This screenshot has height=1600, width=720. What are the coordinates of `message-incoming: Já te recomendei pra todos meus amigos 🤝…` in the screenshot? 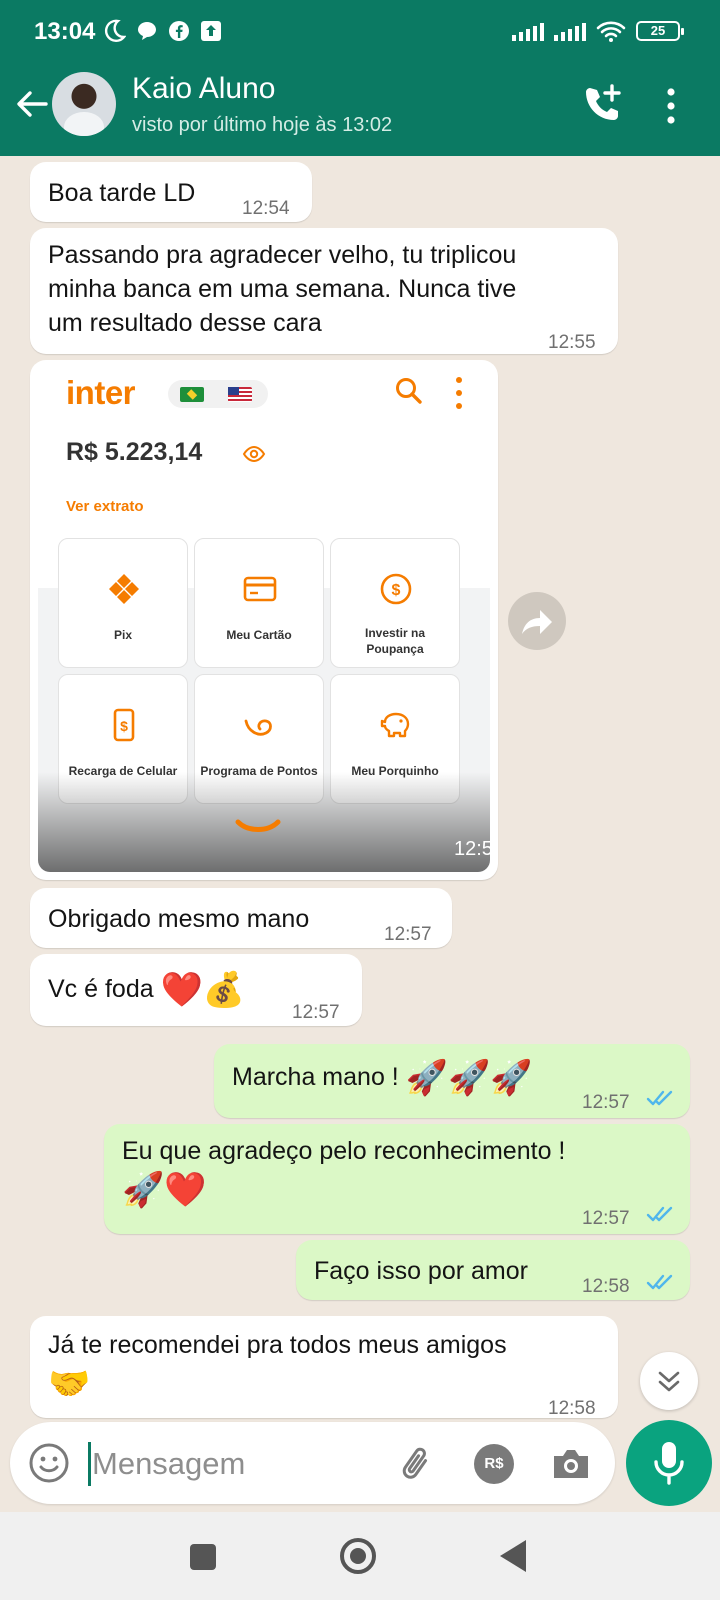 It's located at (324, 1367).